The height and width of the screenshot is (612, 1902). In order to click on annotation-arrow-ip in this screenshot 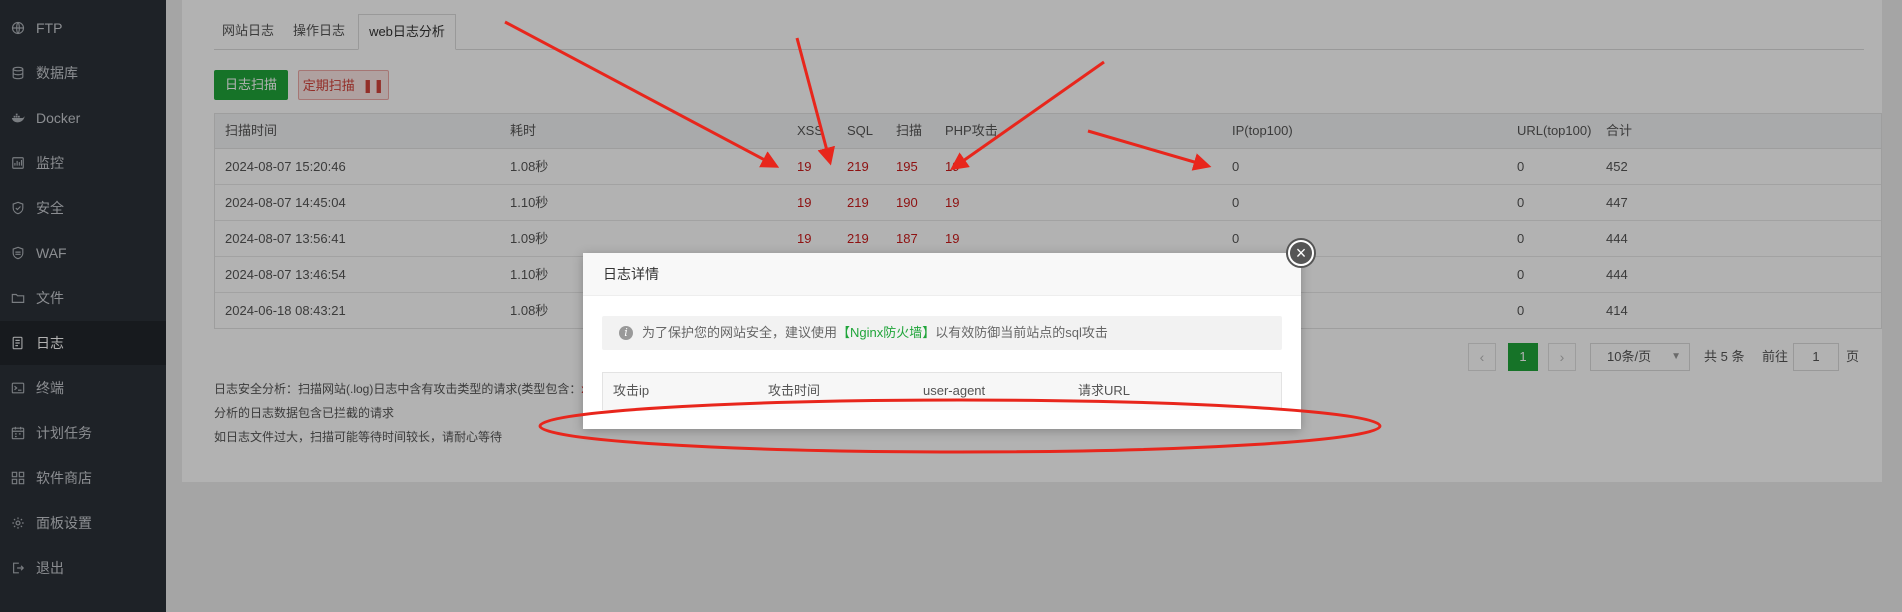, I will do `click(1149, 150)`.